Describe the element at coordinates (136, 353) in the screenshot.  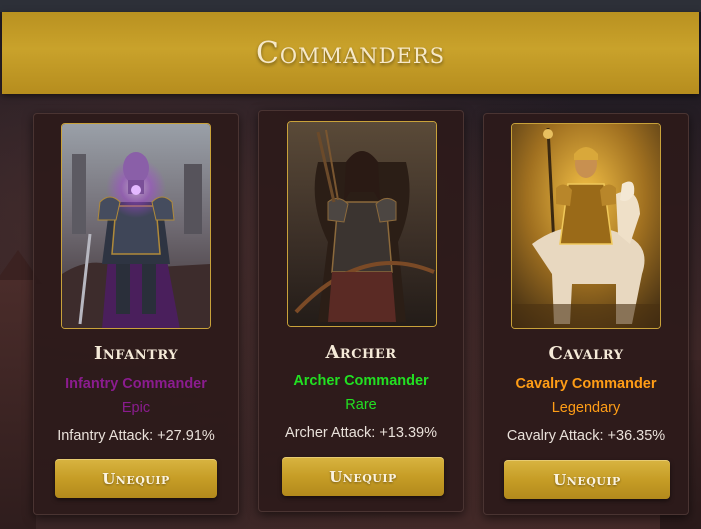
I see `commander-name: Infantry` at that location.